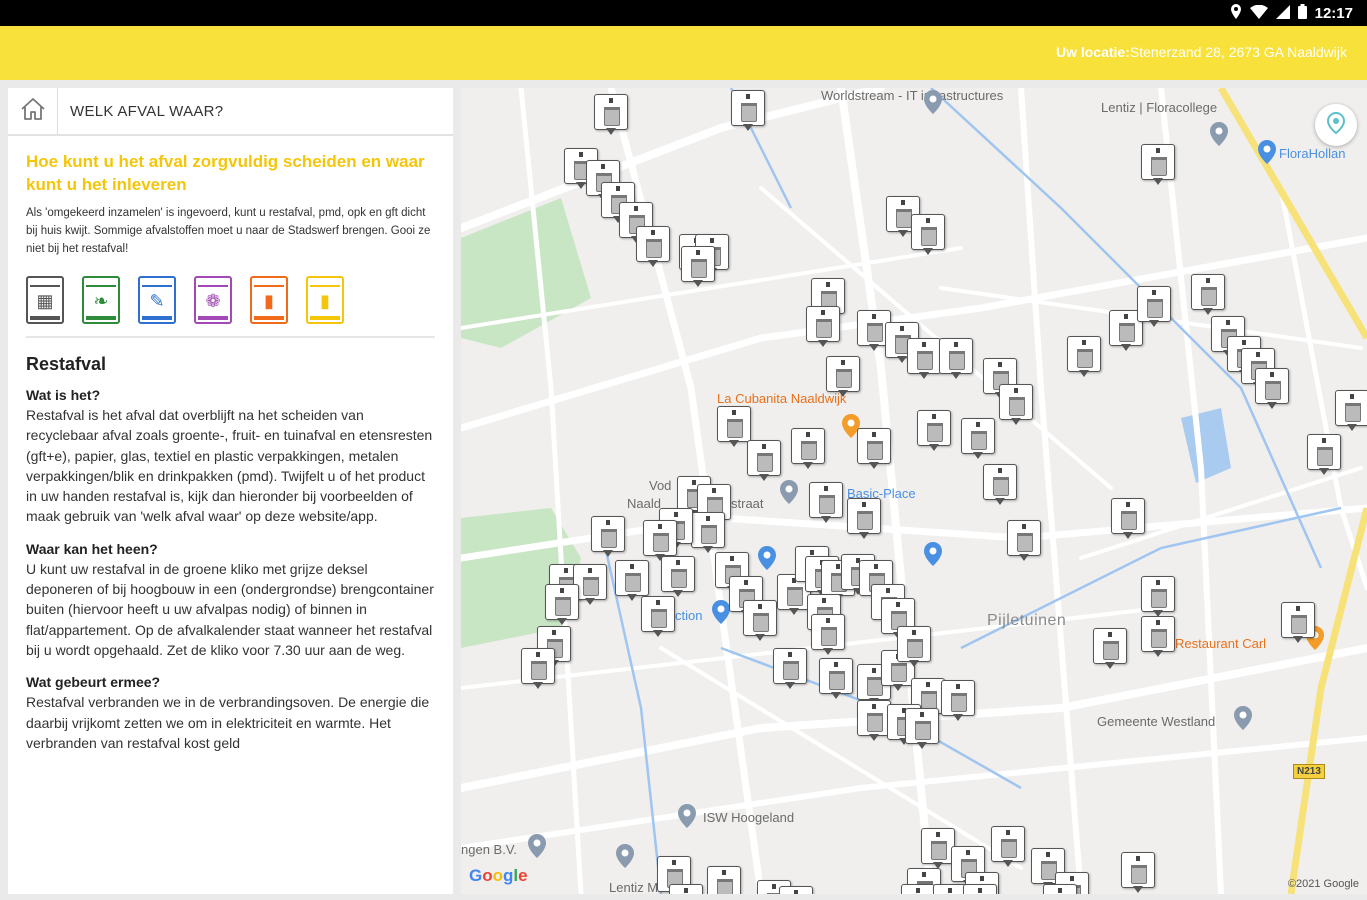 This screenshot has width=1367, height=900. I want to click on panel-title: WELK AFVAL WAAR?, so click(147, 111).